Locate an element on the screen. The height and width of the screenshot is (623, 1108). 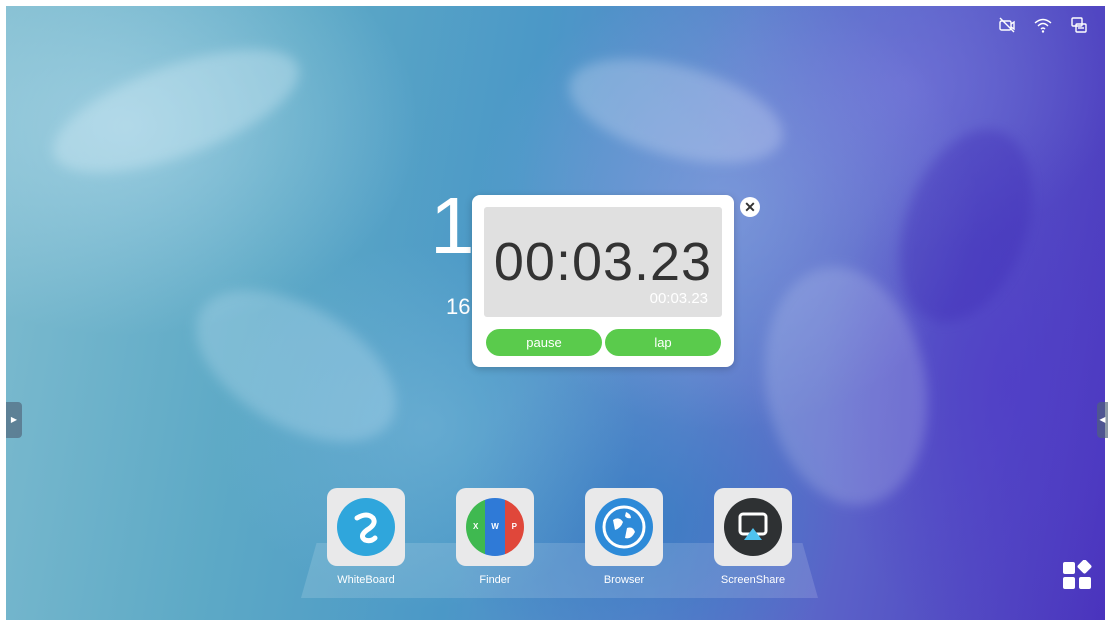
close-icon: ✕ is located at coordinates (750, 207).